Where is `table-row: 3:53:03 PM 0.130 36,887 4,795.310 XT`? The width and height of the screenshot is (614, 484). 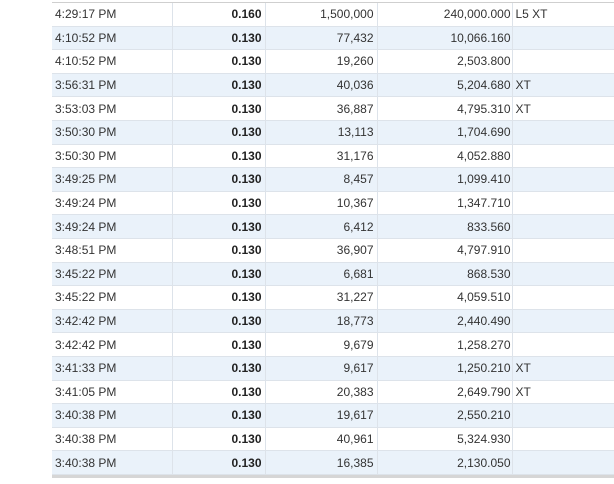
table-row: 3:53:03 PM 0.130 36,887 4,795.310 XT is located at coordinates (333, 108).